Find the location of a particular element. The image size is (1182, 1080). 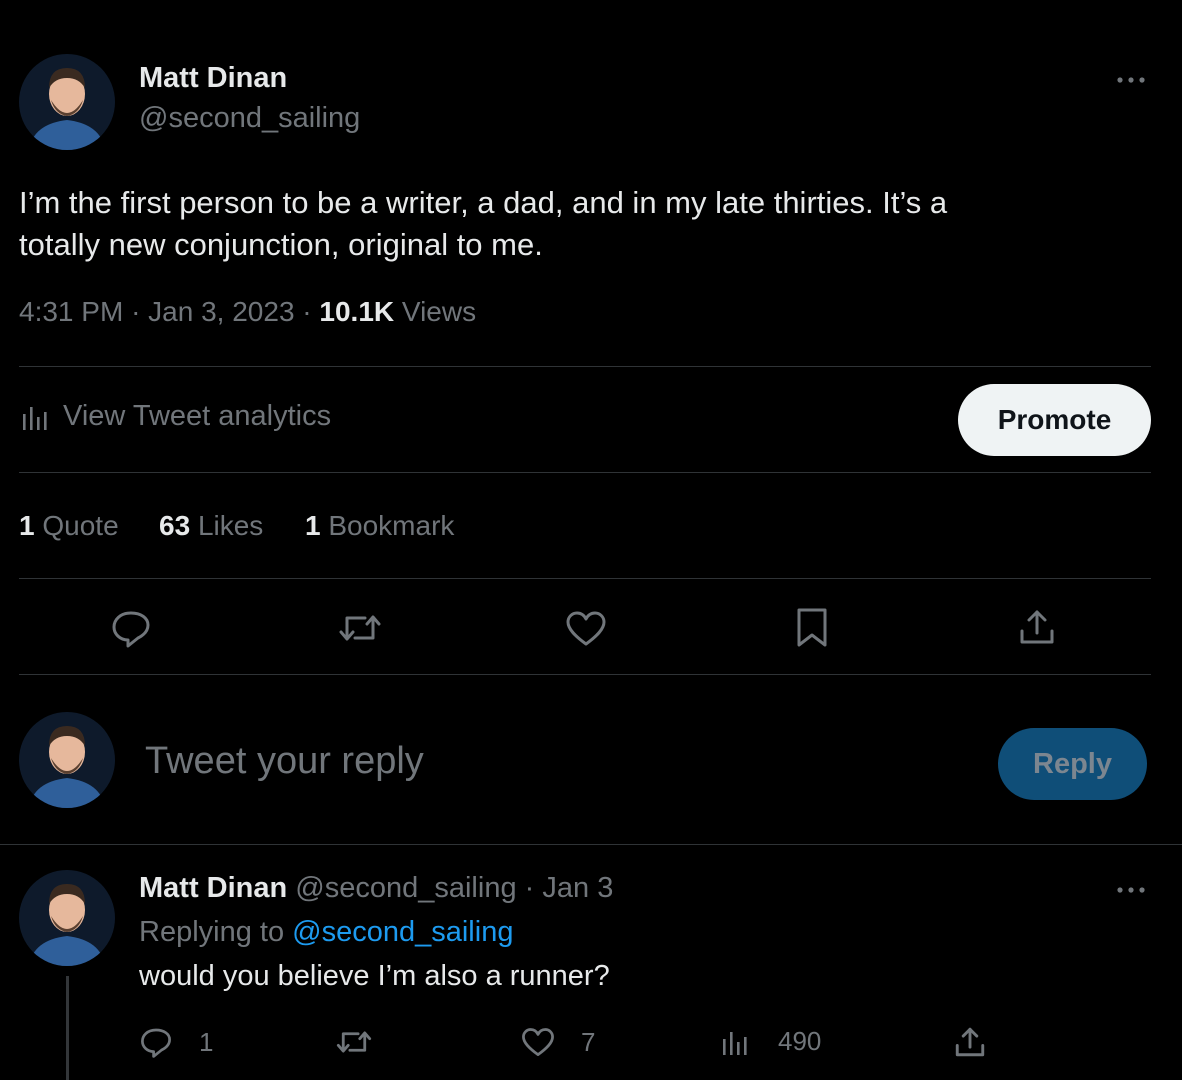

reply-button: Reply is located at coordinates (1072, 764).